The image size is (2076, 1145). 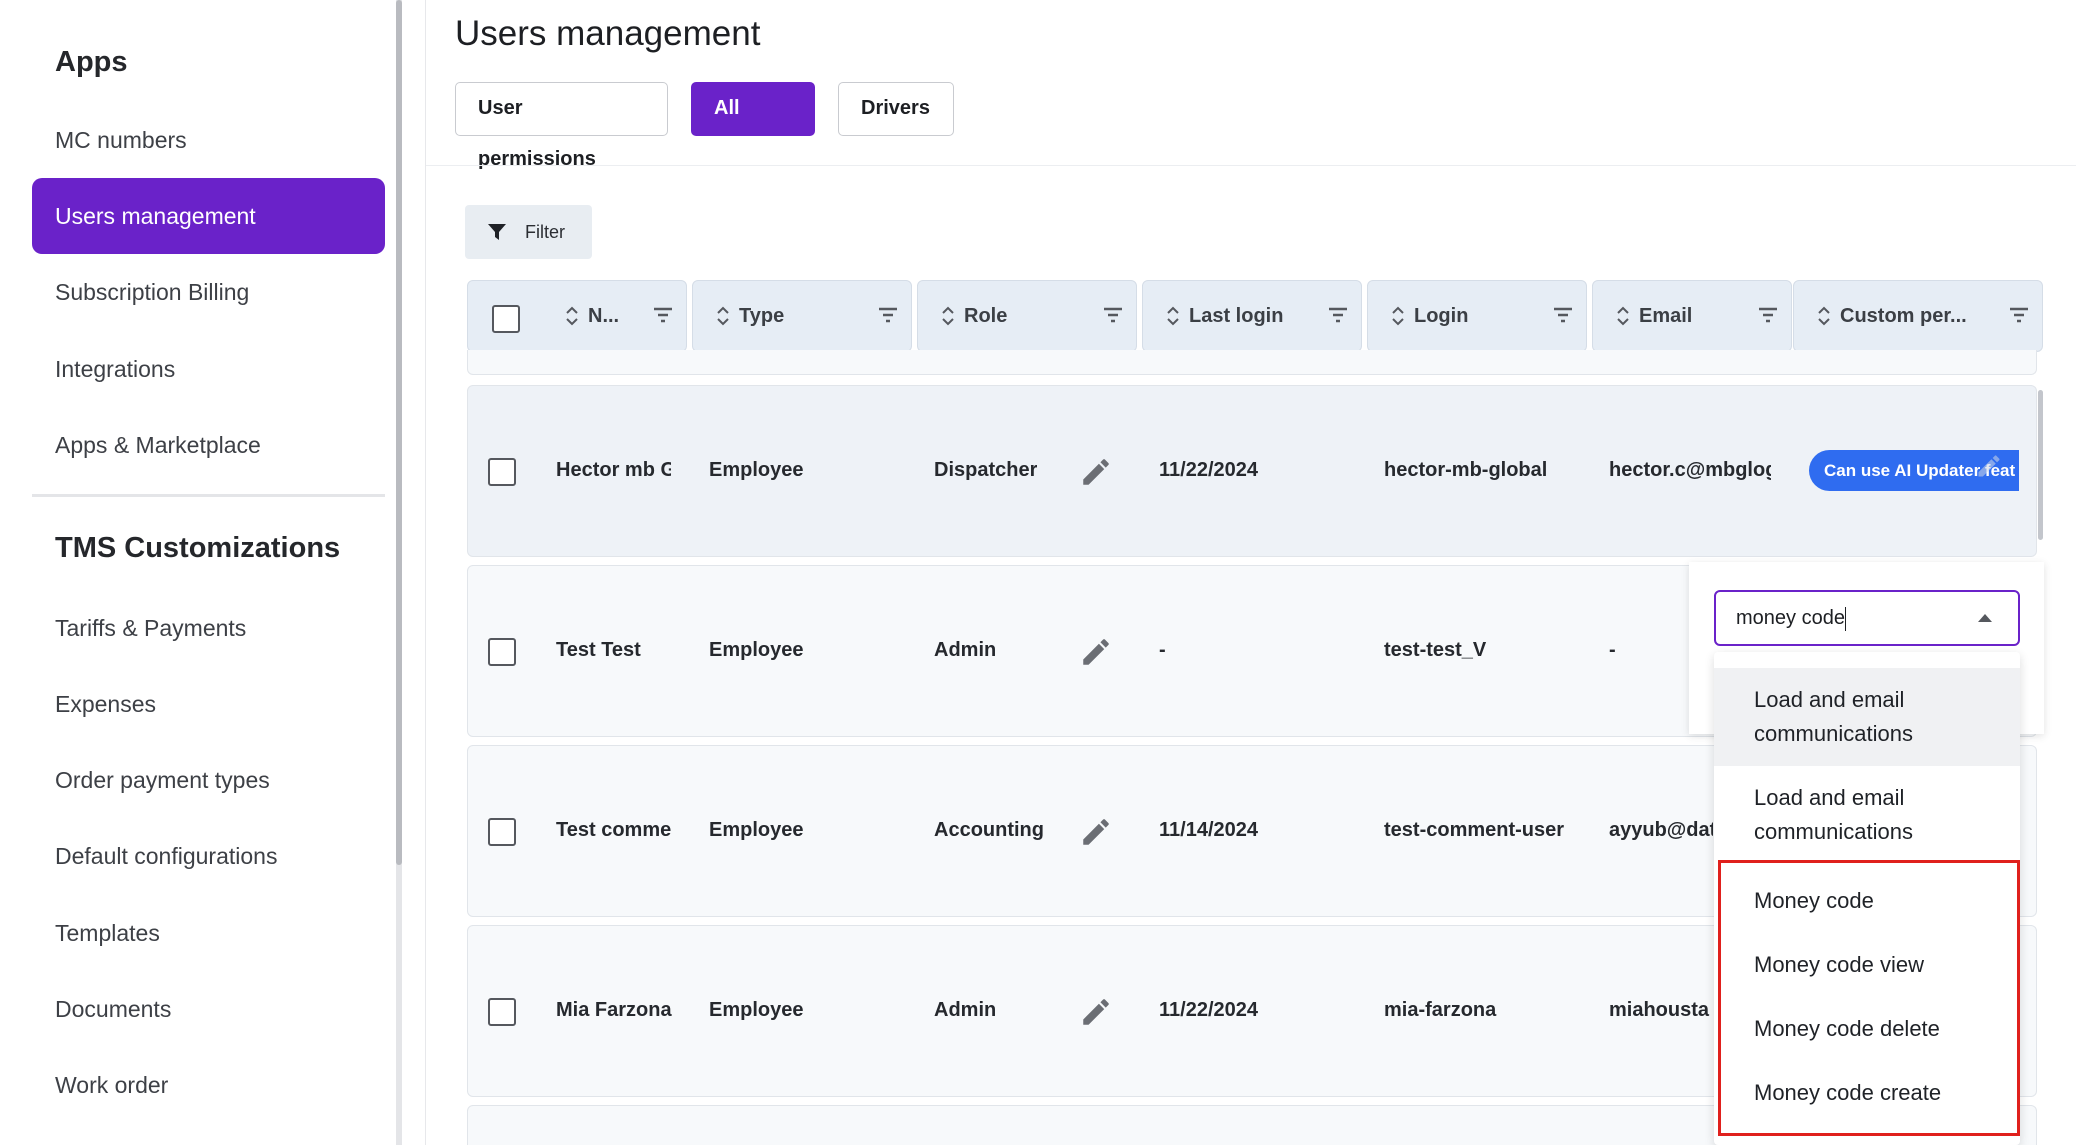 What do you see at coordinates (497, 232) in the screenshot?
I see `funnel-icon` at bounding box center [497, 232].